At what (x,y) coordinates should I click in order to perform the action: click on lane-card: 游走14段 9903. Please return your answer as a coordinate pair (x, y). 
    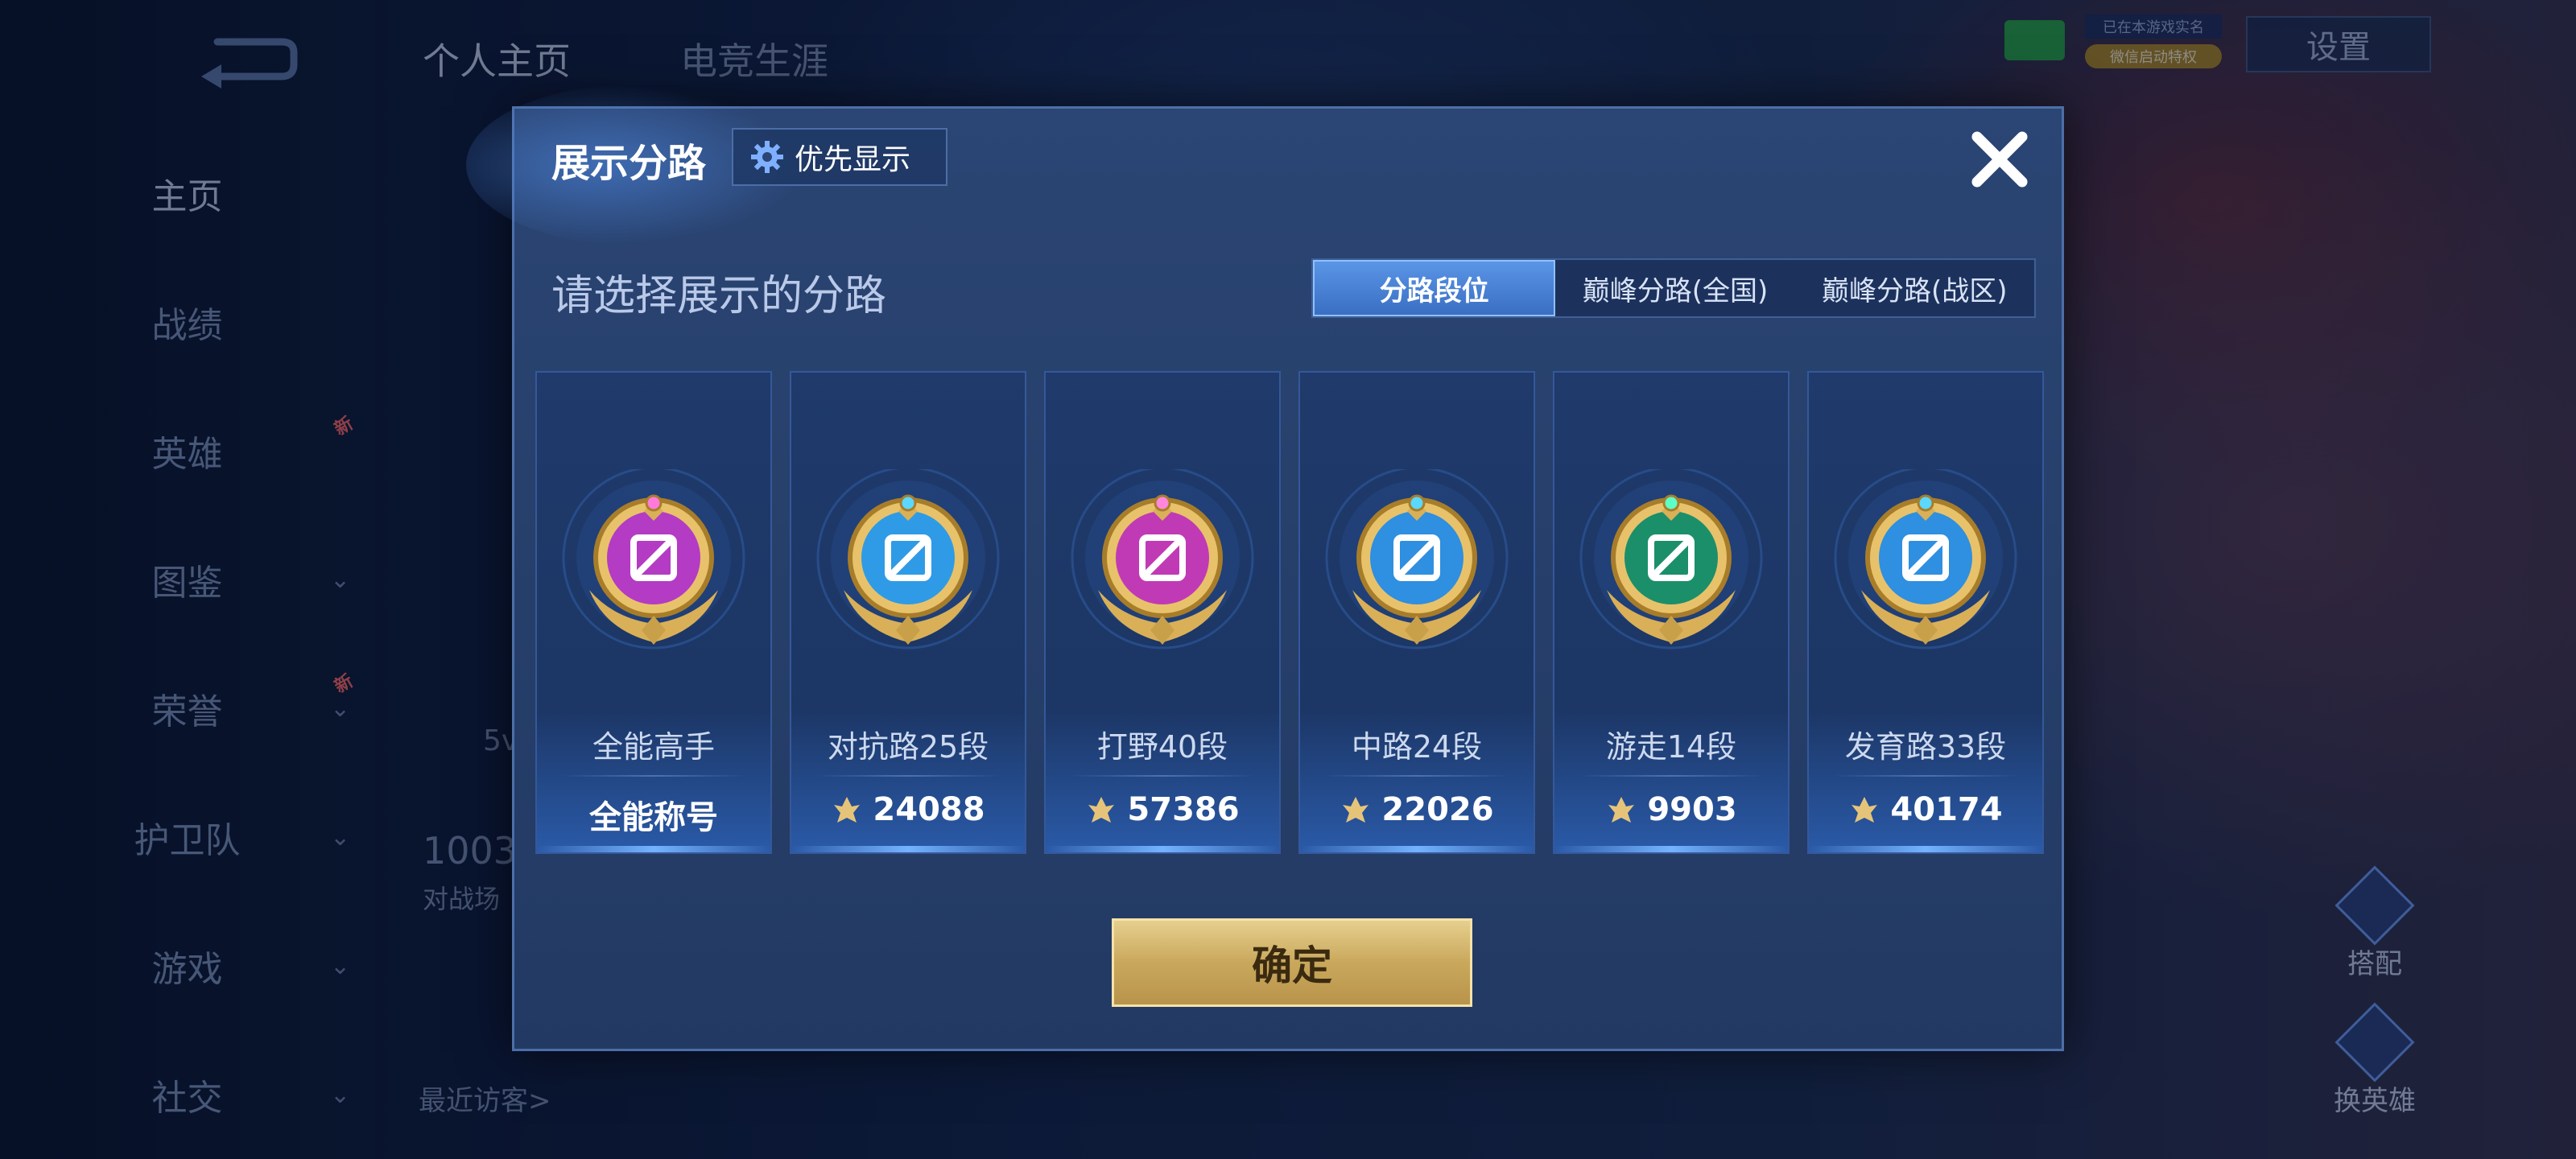
    Looking at the image, I should click on (1671, 612).